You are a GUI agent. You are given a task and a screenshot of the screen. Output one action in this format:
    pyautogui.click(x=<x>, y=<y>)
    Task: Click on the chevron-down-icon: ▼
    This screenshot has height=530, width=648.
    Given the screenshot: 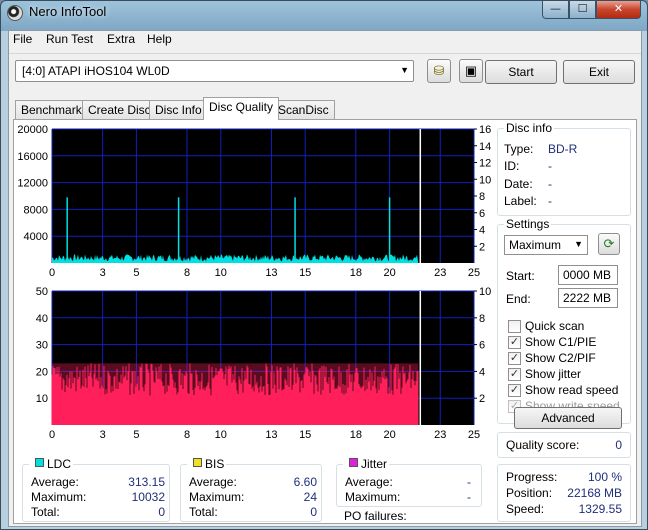 What is the action you would take?
    pyautogui.click(x=404, y=70)
    